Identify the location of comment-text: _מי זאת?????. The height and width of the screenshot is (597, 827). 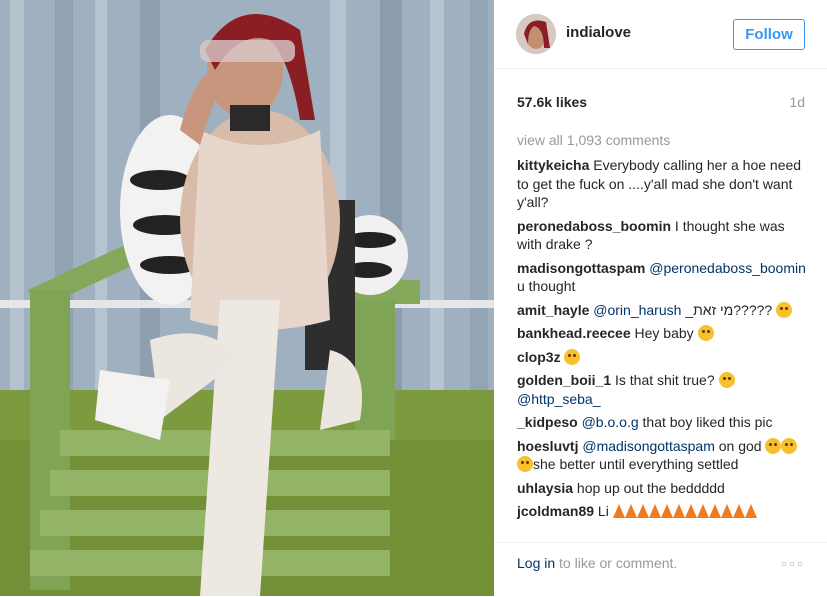
(729, 309).